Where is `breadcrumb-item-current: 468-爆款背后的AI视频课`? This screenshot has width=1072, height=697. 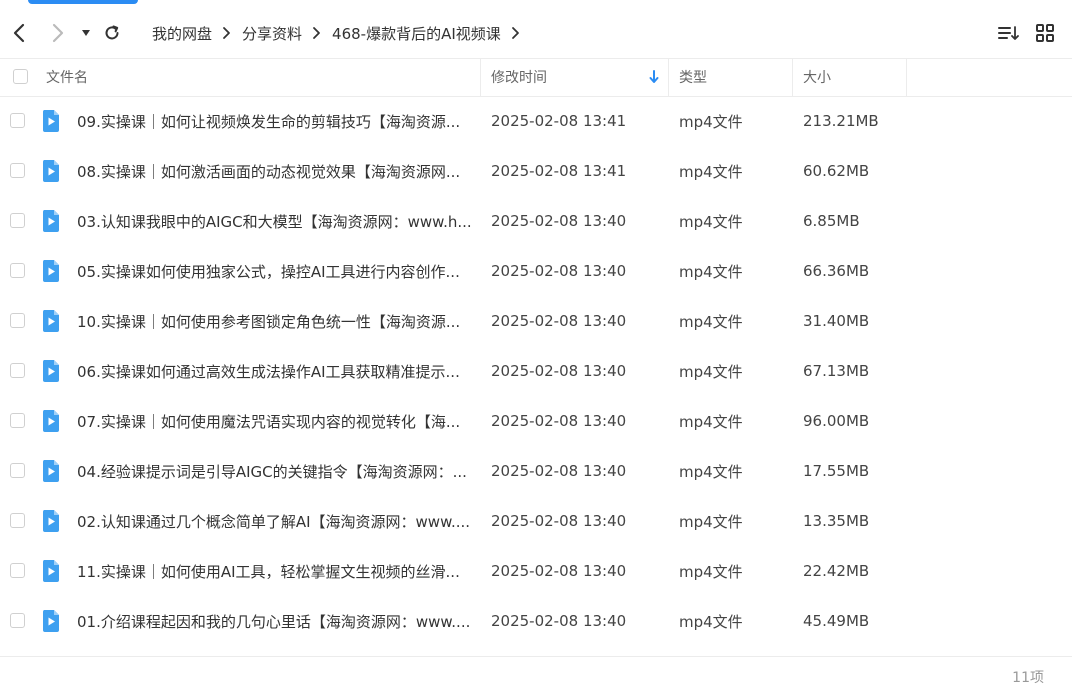
breadcrumb-item-current: 468-爆款背后的AI视频课 is located at coordinates (416, 33).